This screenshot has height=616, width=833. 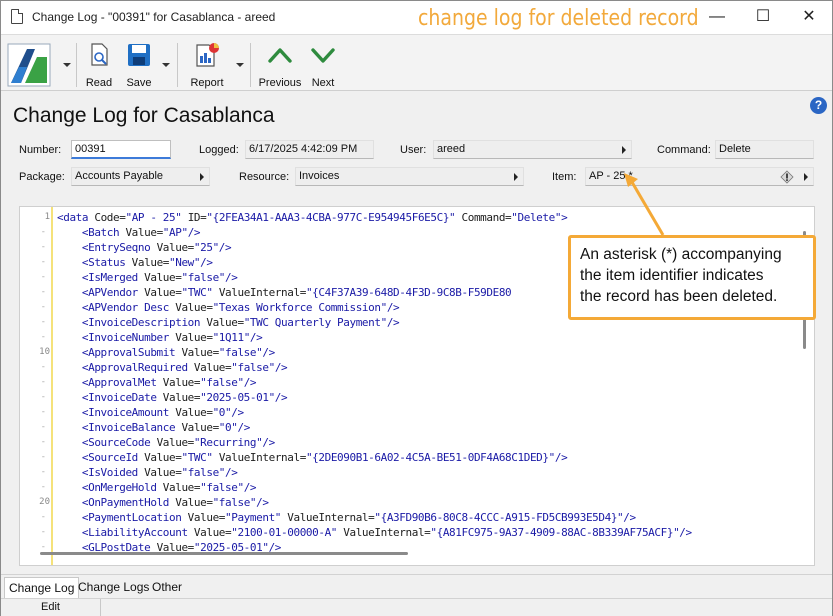 I want to click on xml-tag: <InvoiceNumber, so click(x=125, y=337).